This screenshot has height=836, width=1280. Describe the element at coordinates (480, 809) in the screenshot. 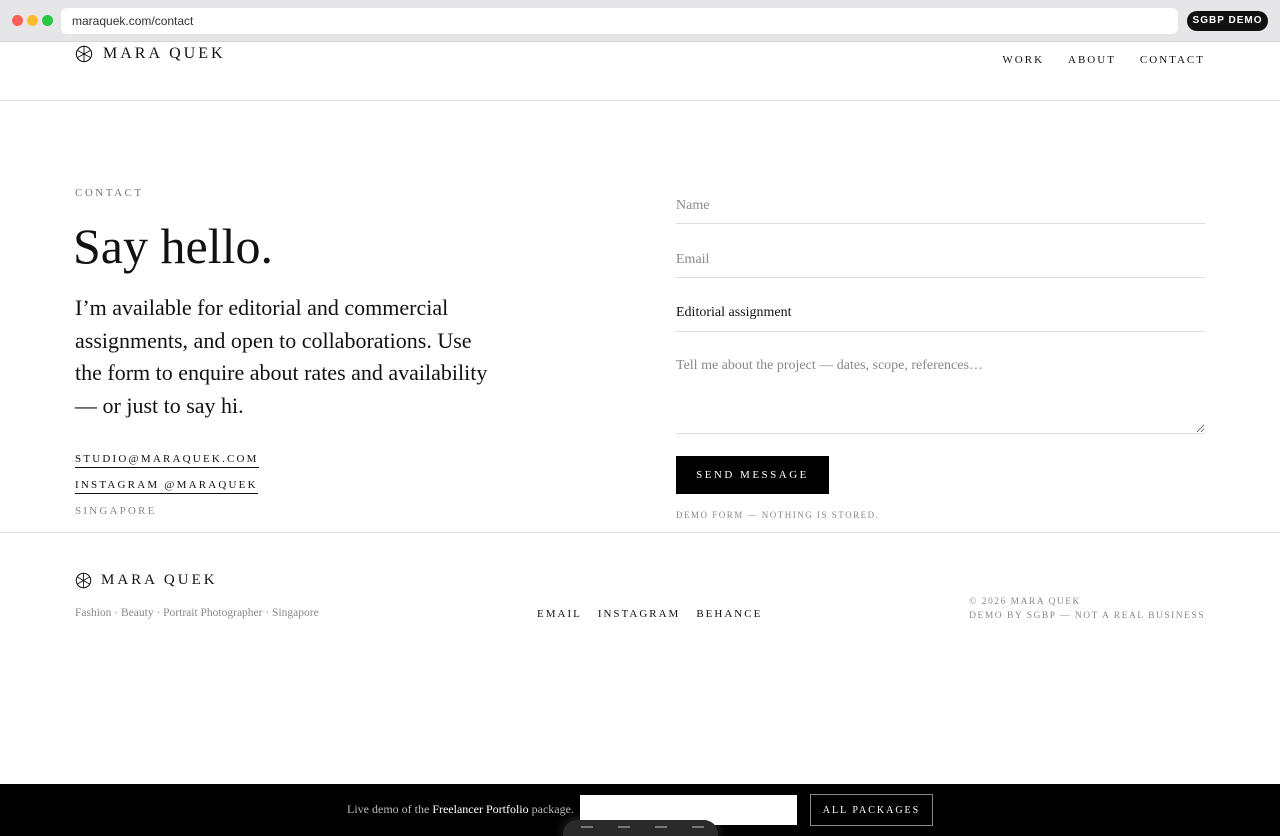

I see `package-name: Freelancer Portfolio` at that location.